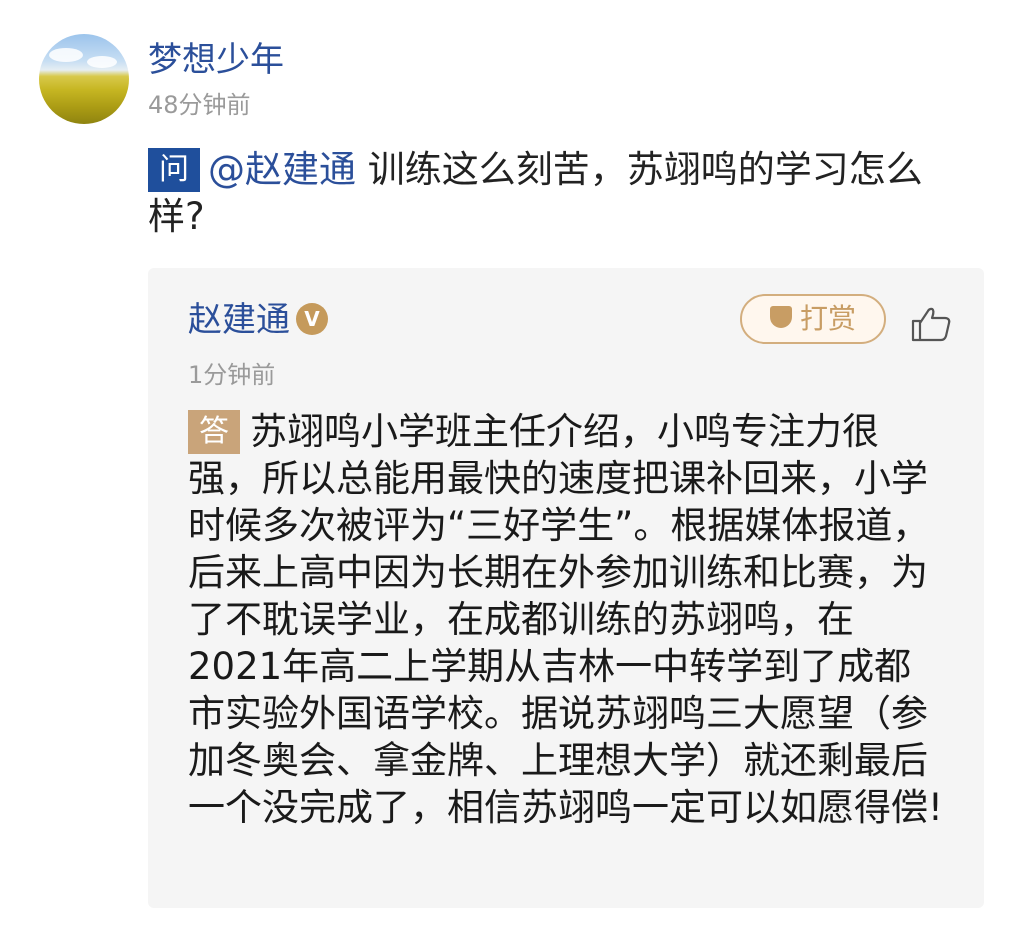 This screenshot has height=952, width=1024. What do you see at coordinates (199, 105) in the screenshot?
I see `post-timestamp: 48分钟前` at bounding box center [199, 105].